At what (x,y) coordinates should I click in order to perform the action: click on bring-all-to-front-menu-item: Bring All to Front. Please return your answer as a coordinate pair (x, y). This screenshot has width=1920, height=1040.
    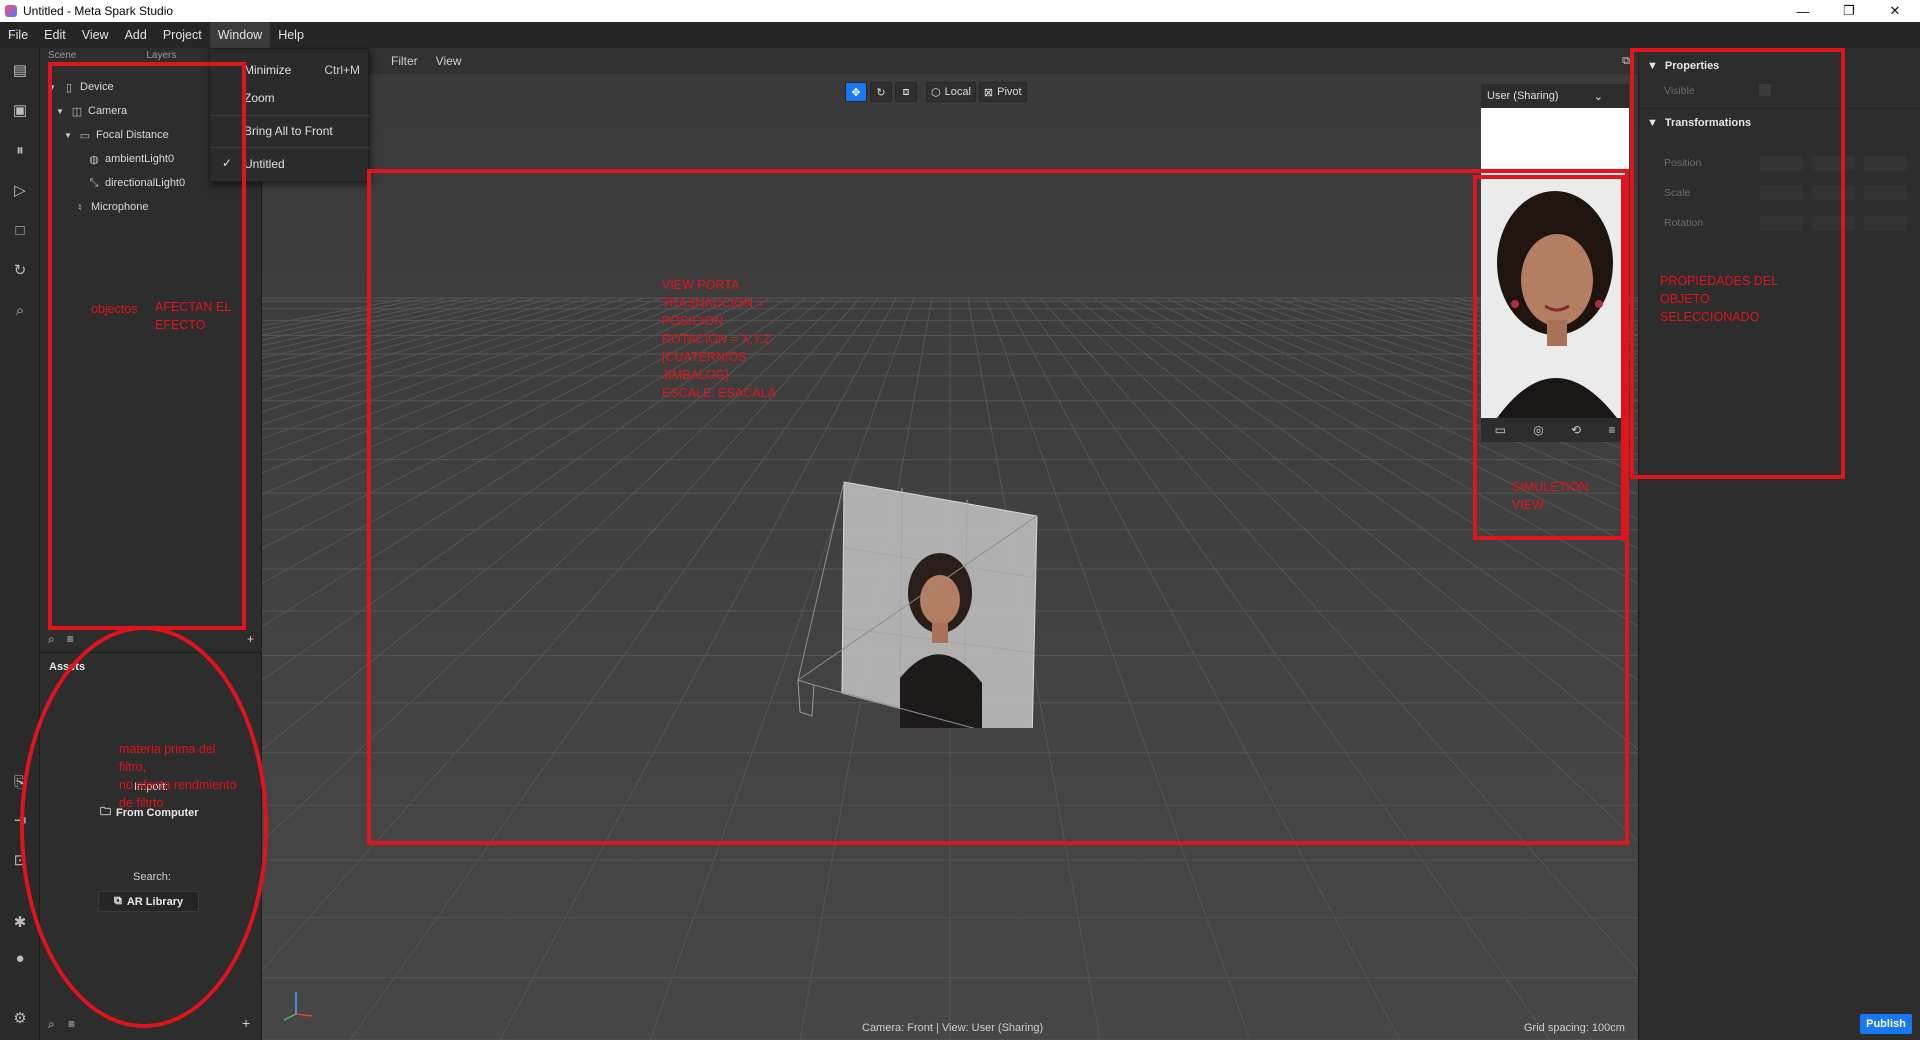
    Looking at the image, I should click on (288, 131).